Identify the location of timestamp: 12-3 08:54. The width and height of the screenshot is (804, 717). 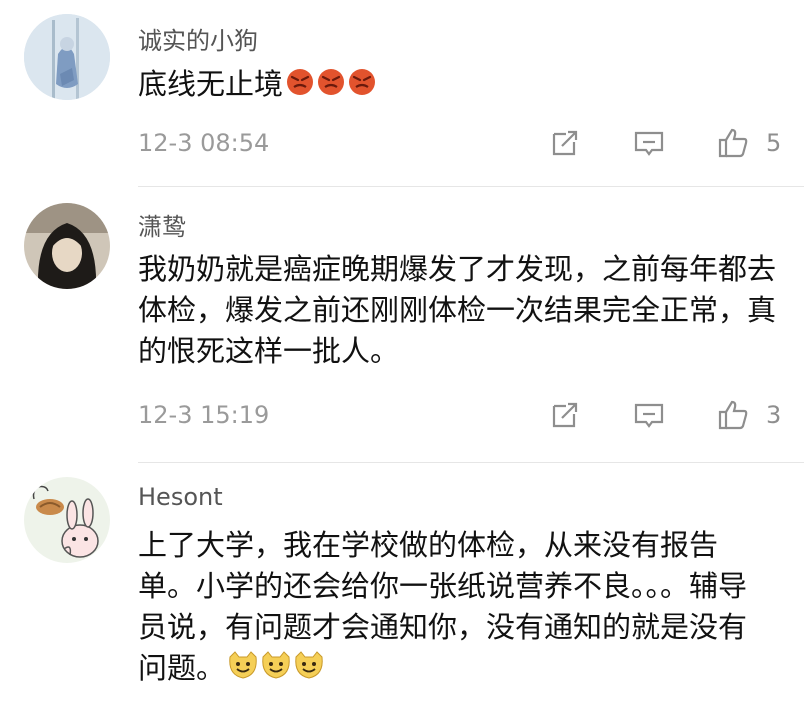
(204, 143).